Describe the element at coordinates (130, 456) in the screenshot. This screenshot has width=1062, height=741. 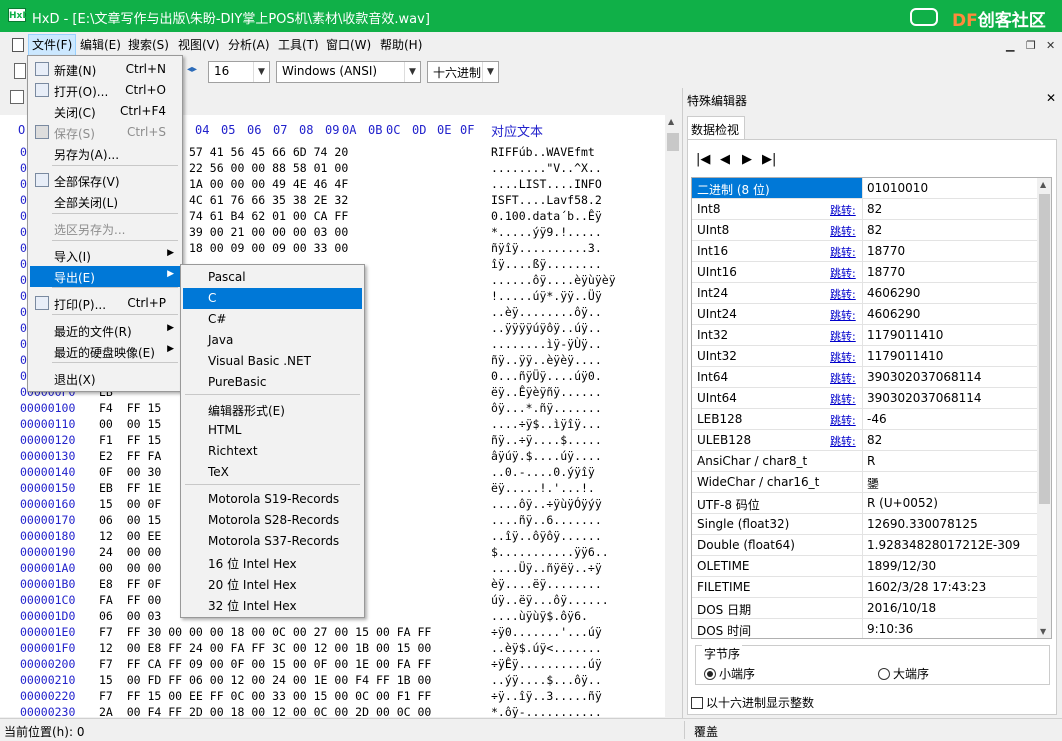
I see `hex-bytes: E2 FF FA` at that location.